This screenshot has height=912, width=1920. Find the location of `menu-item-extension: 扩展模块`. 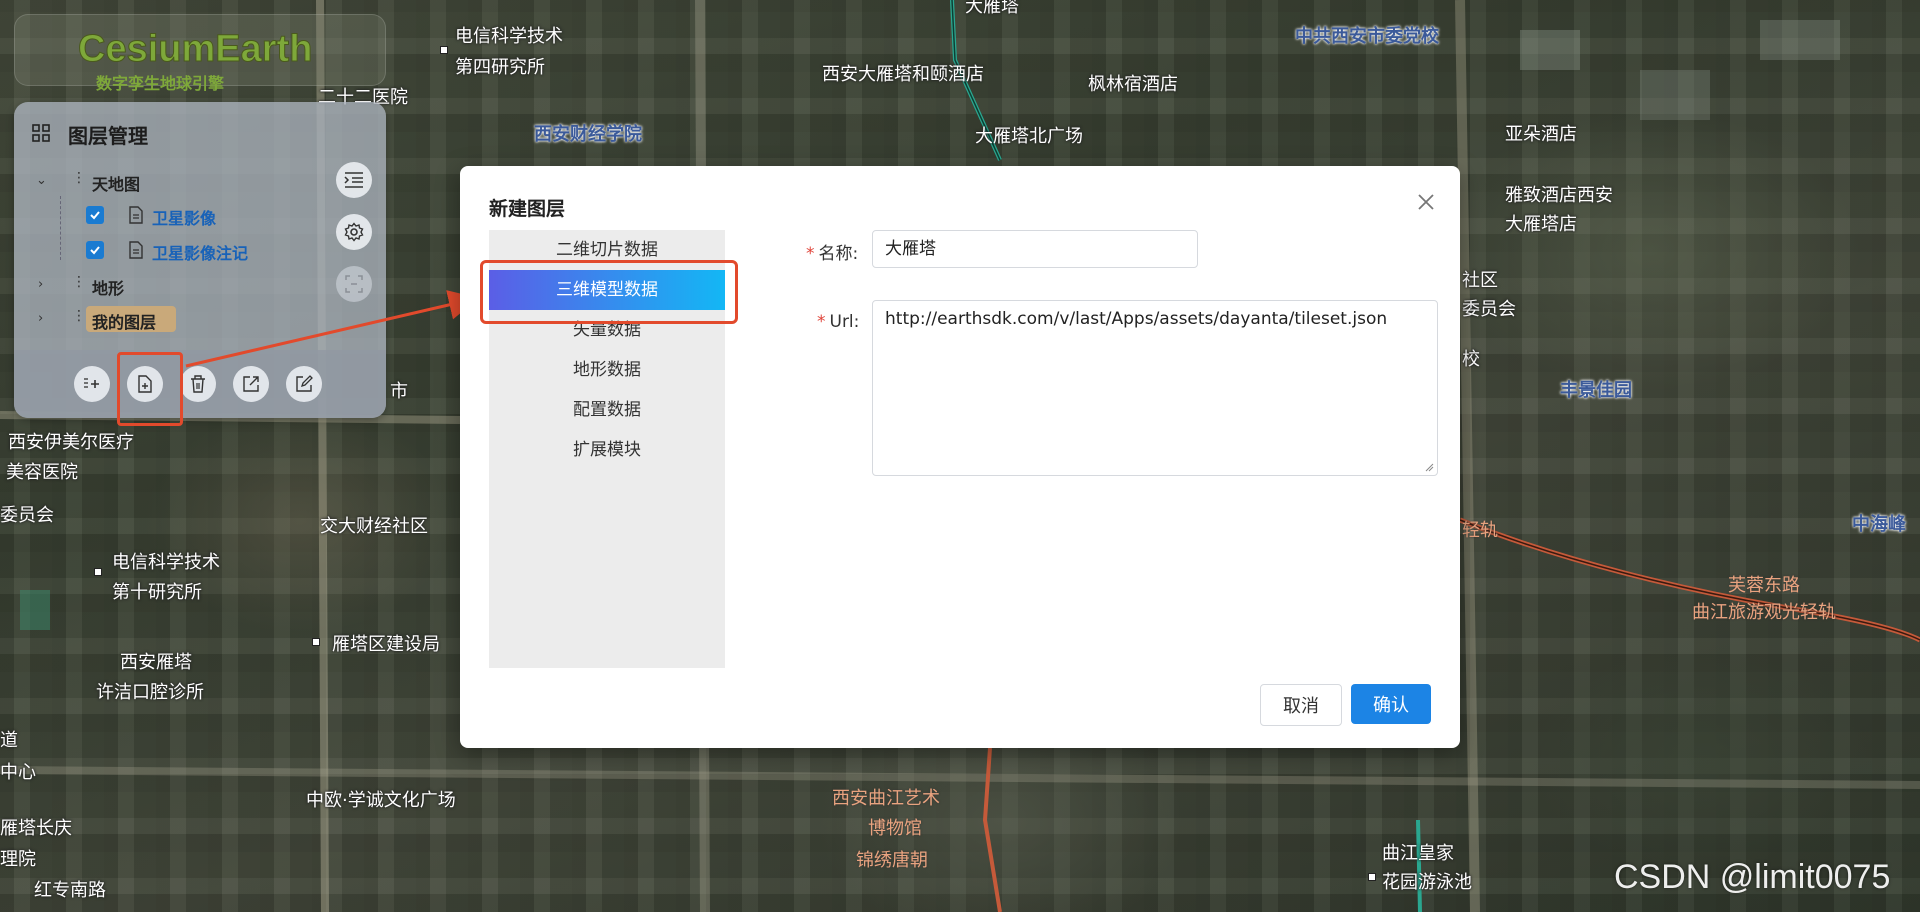

menu-item-extension: 扩展模块 is located at coordinates (607, 450).